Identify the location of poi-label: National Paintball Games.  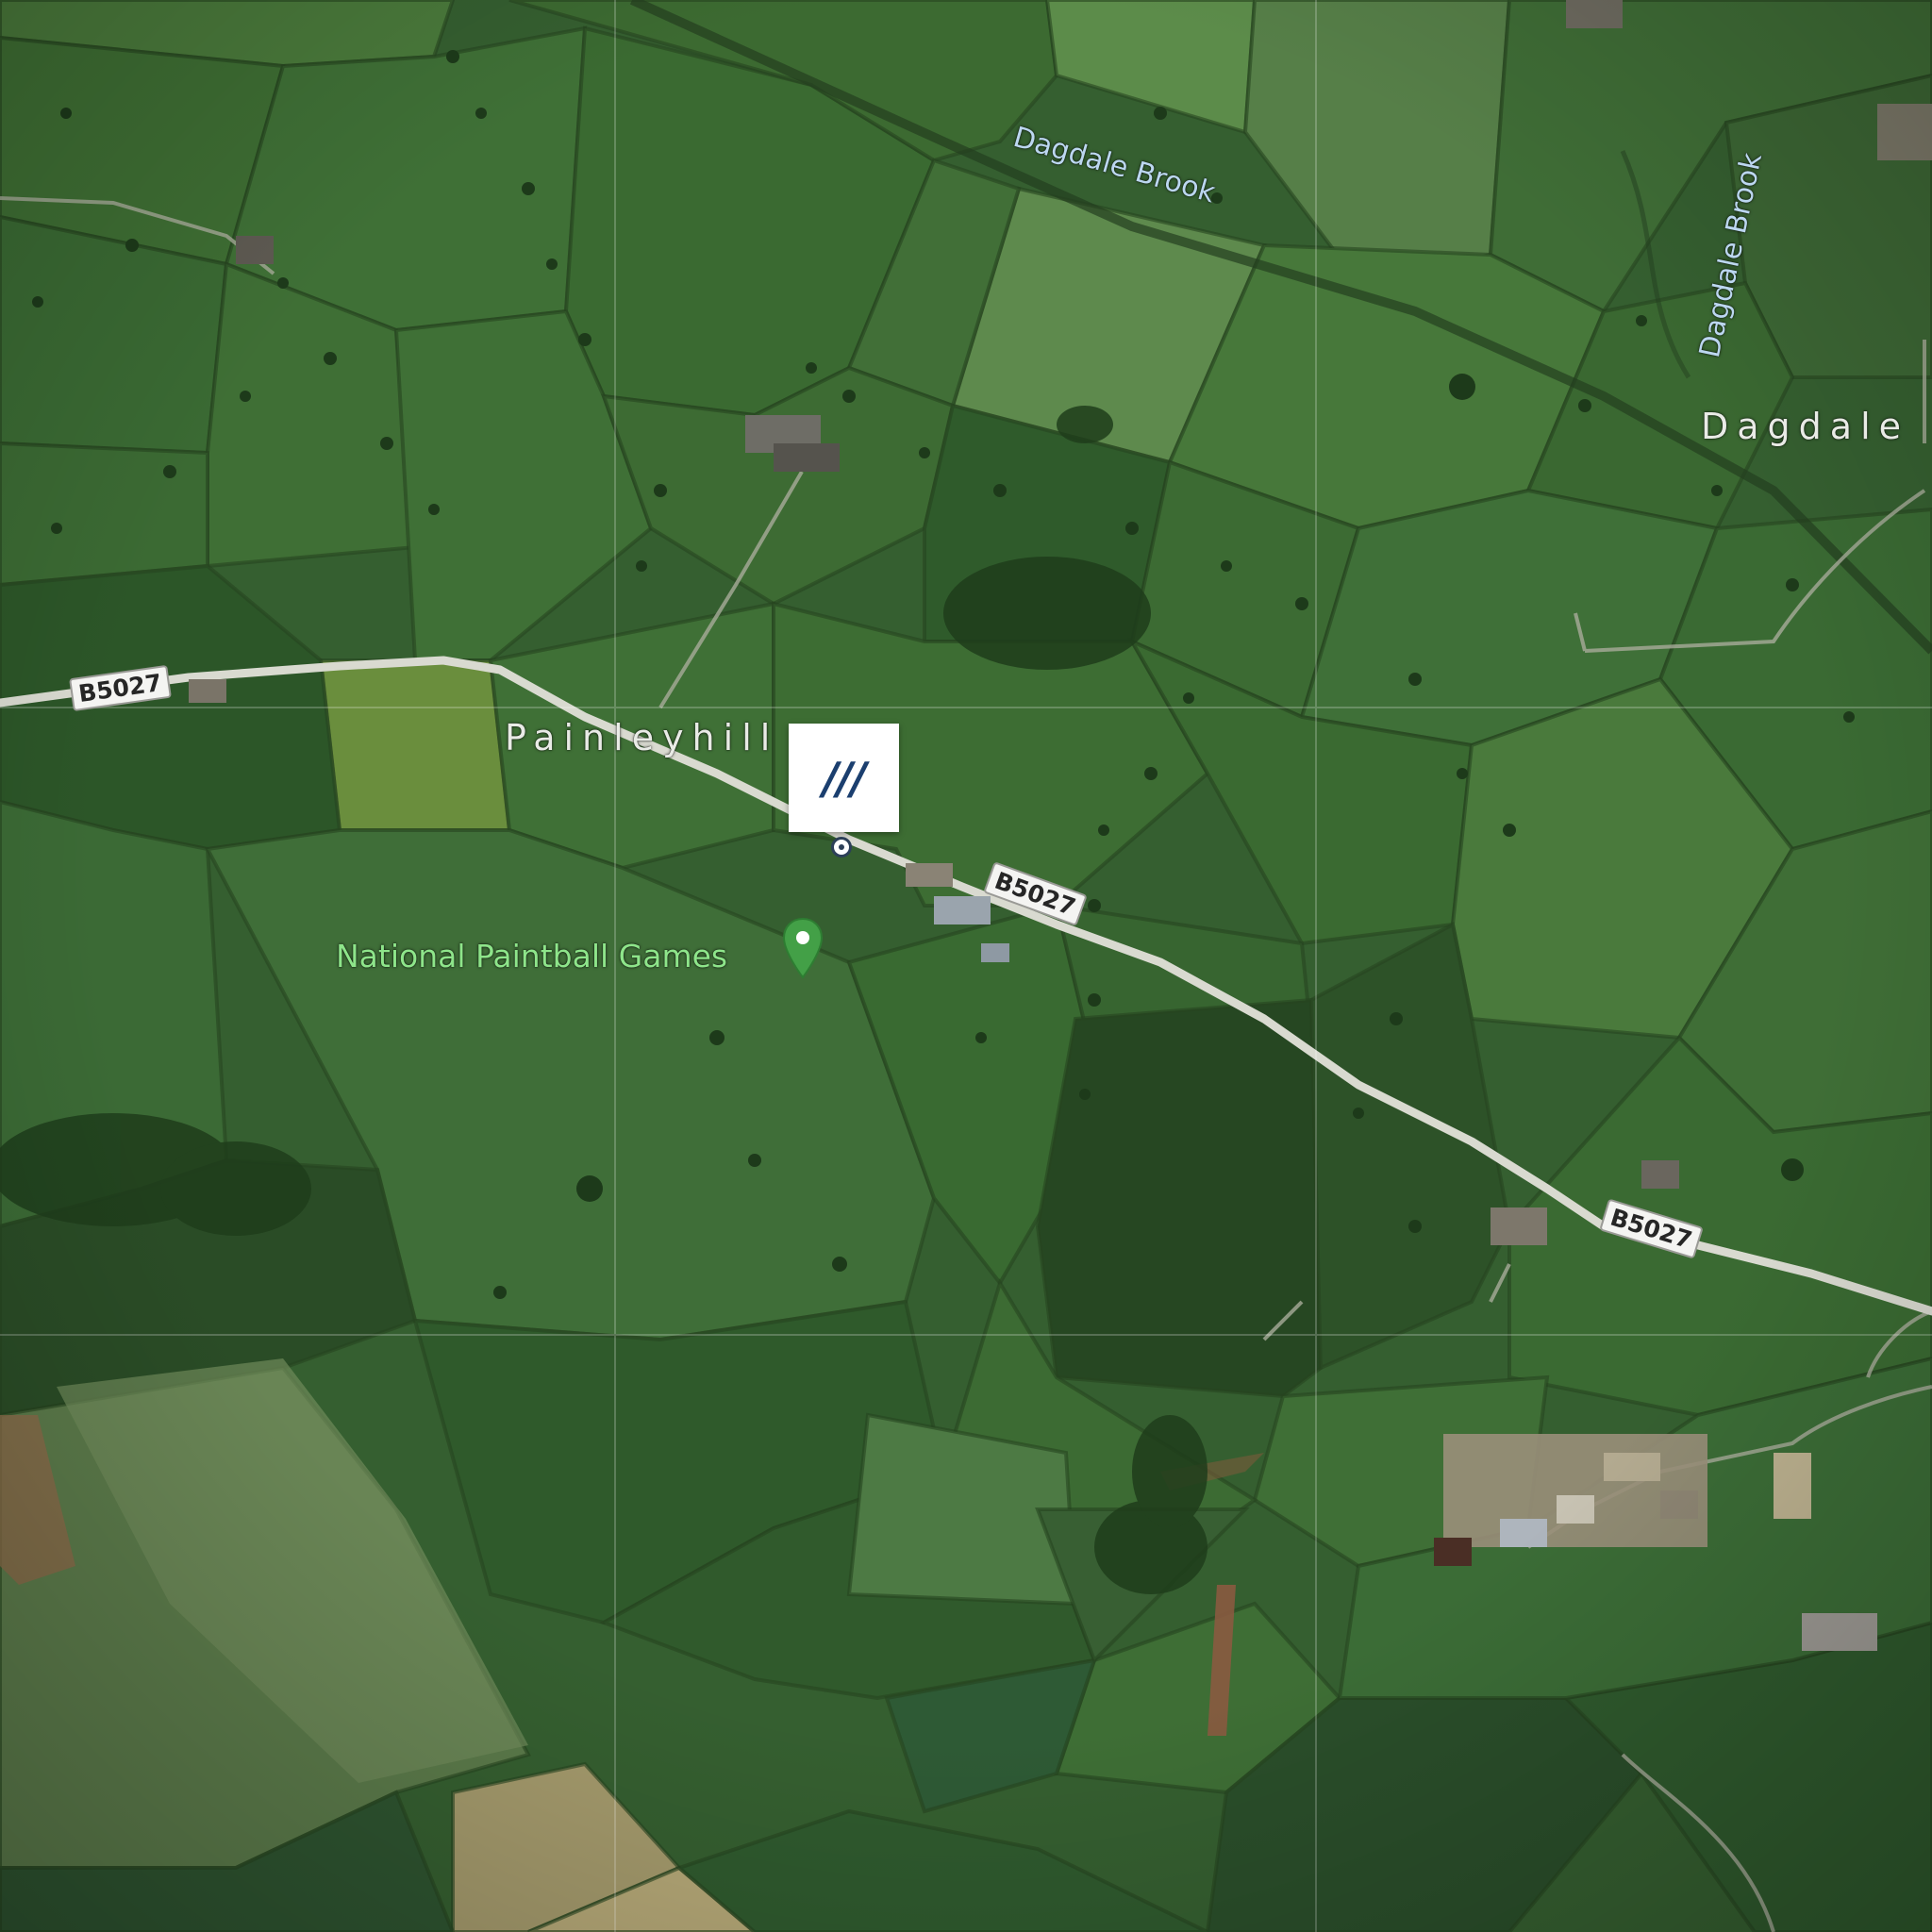
(531, 956).